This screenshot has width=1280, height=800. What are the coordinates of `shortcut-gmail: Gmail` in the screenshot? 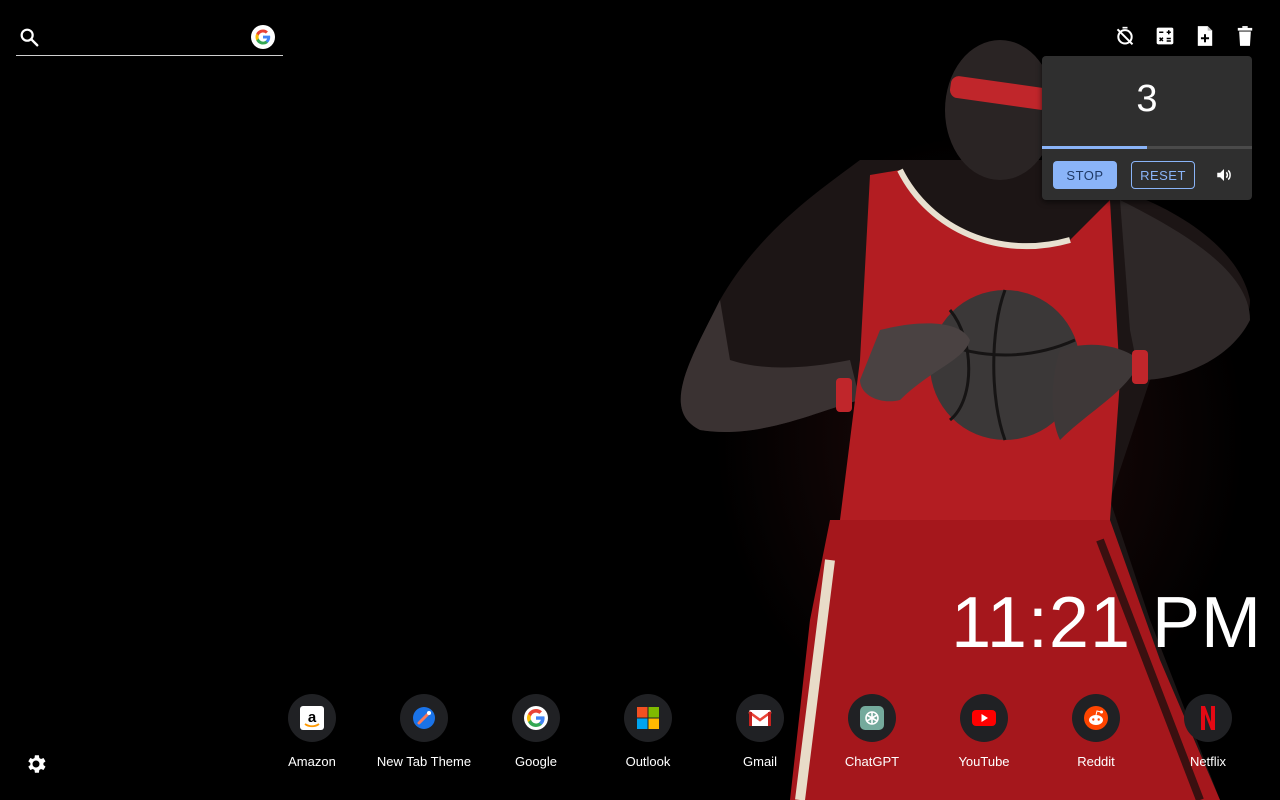 It's located at (760, 731).